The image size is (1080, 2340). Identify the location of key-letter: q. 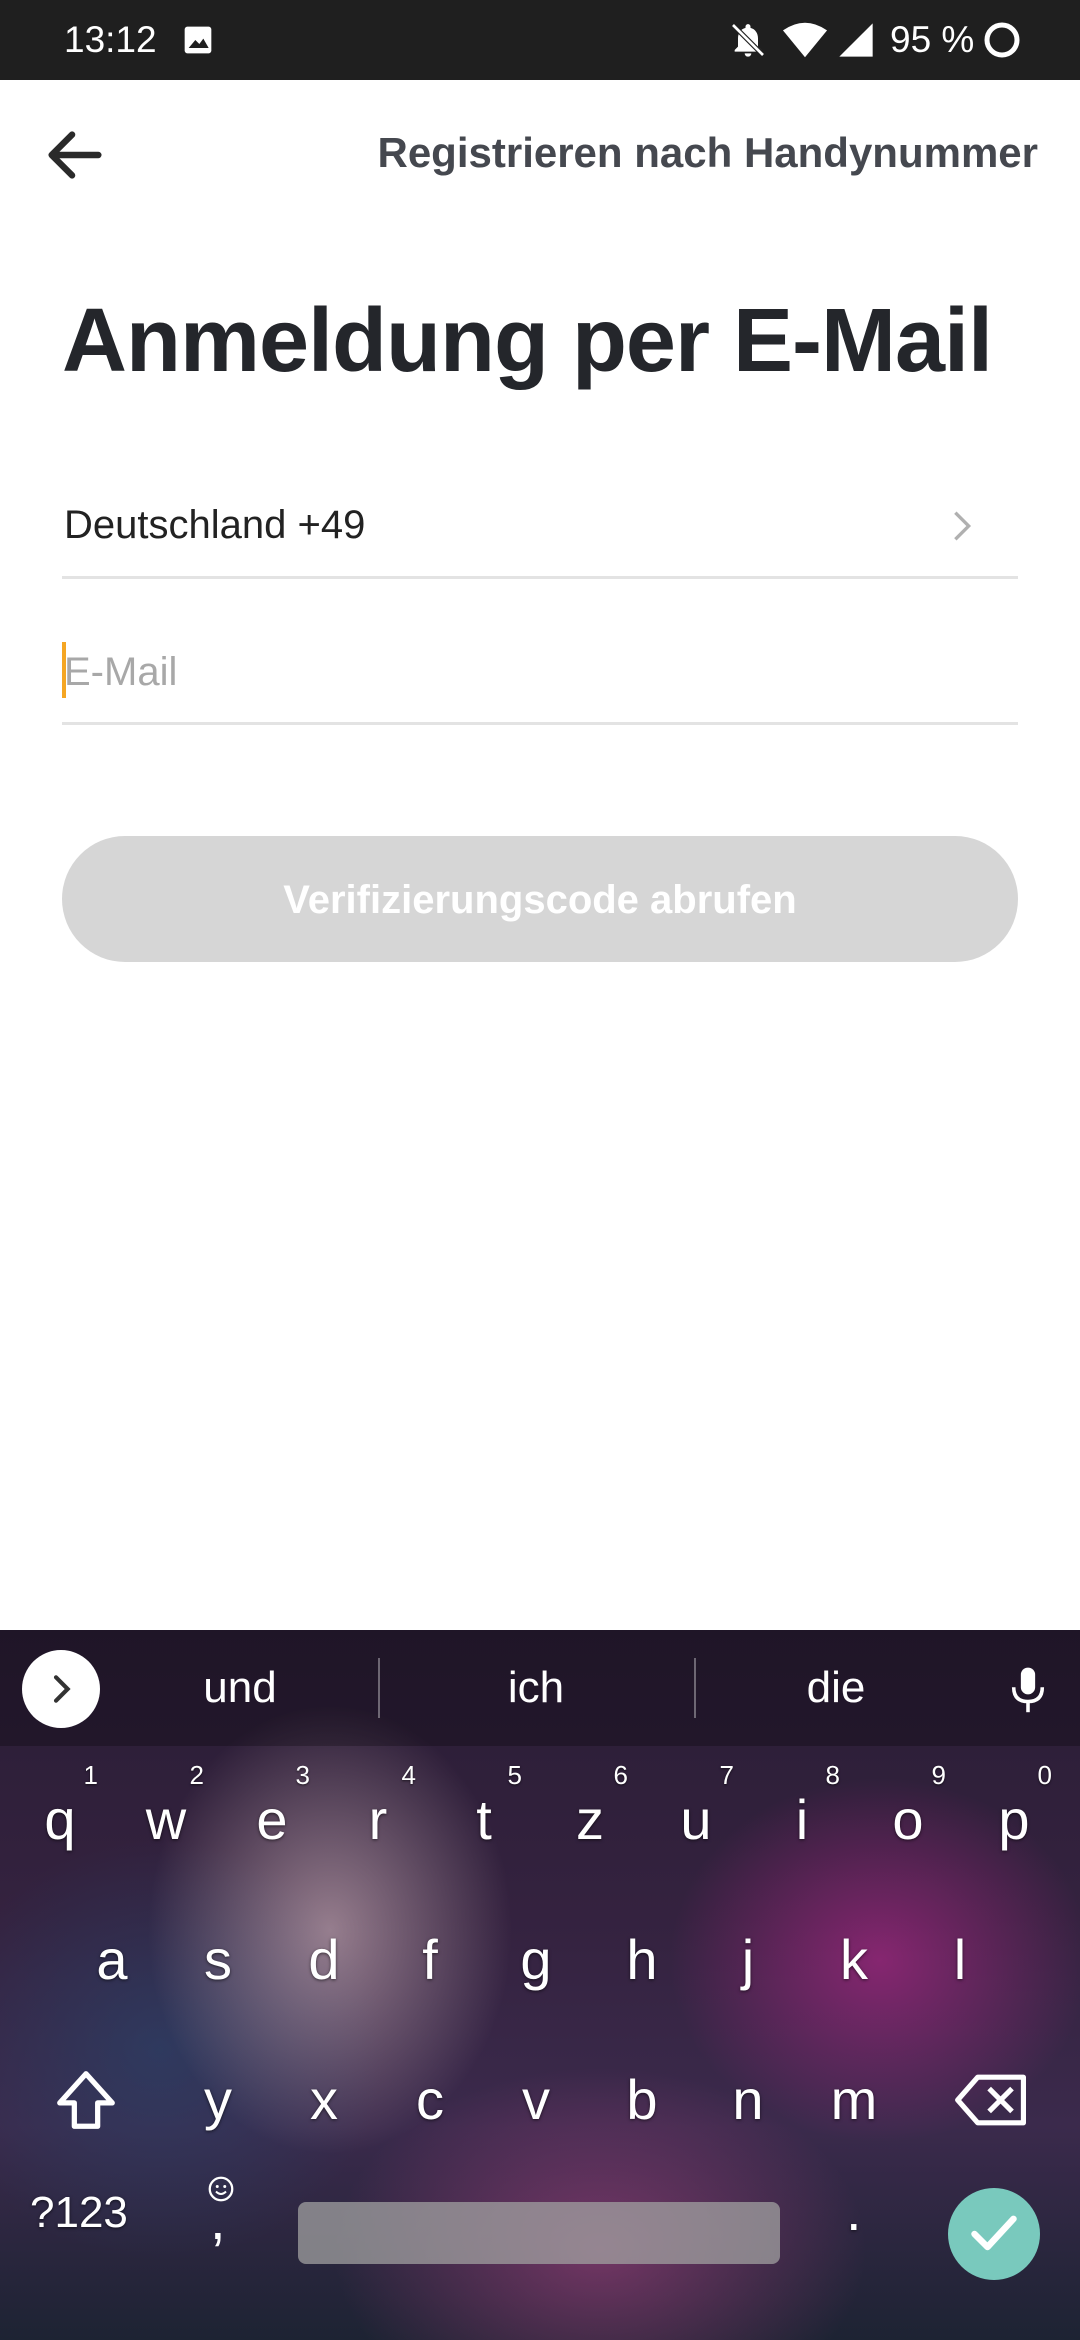
(60, 1819).